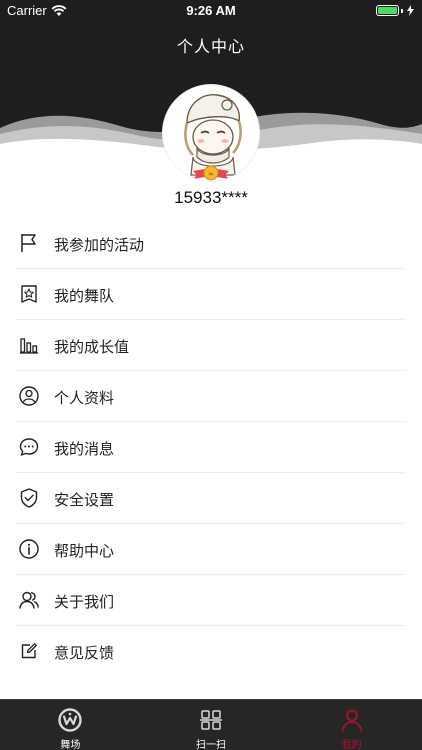 The image size is (422, 750). I want to click on menu-item-label: 帮助中心, so click(84, 551).